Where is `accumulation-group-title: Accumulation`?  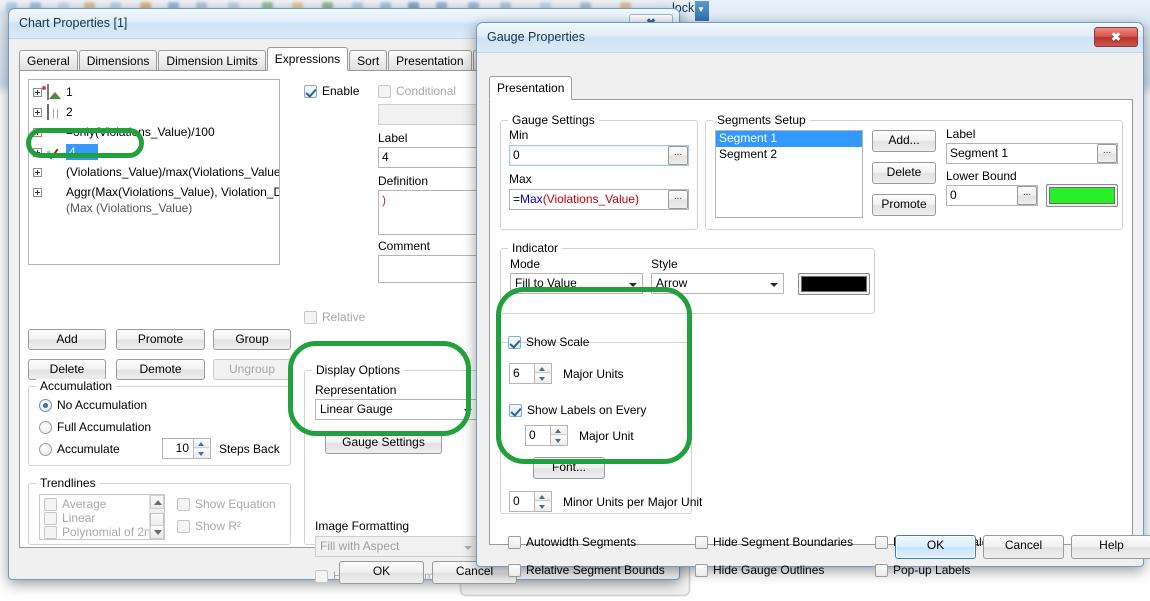 accumulation-group-title: Accumulation is located at coordinates (76, 386).